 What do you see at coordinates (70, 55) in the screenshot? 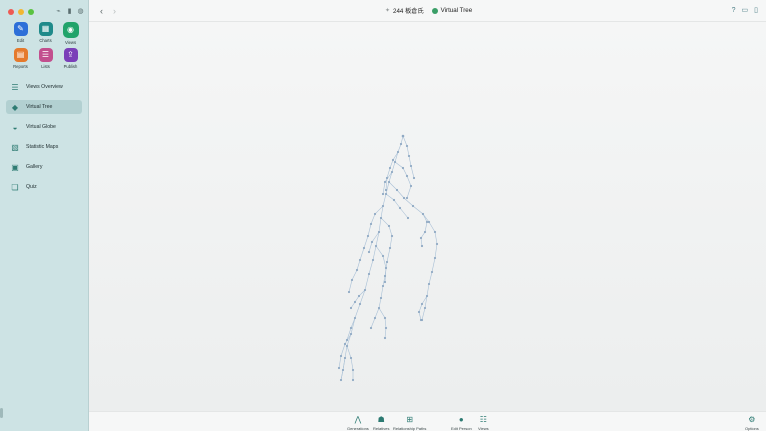
I see `publish-icon: ⇪` at bounding box center [70, 55].